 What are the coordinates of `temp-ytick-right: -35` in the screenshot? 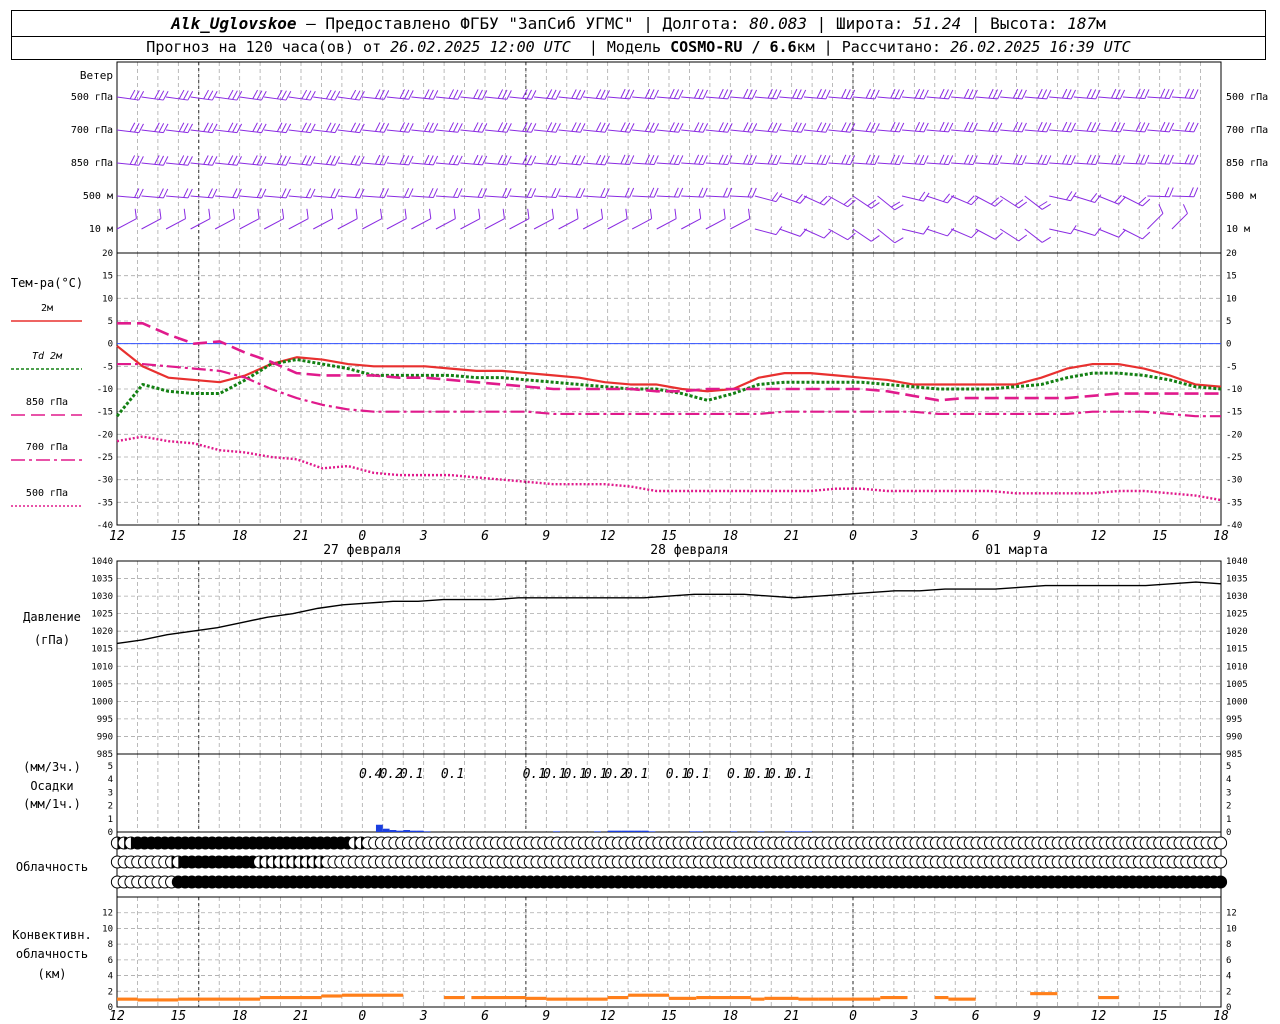 It's located at (1234, 503).